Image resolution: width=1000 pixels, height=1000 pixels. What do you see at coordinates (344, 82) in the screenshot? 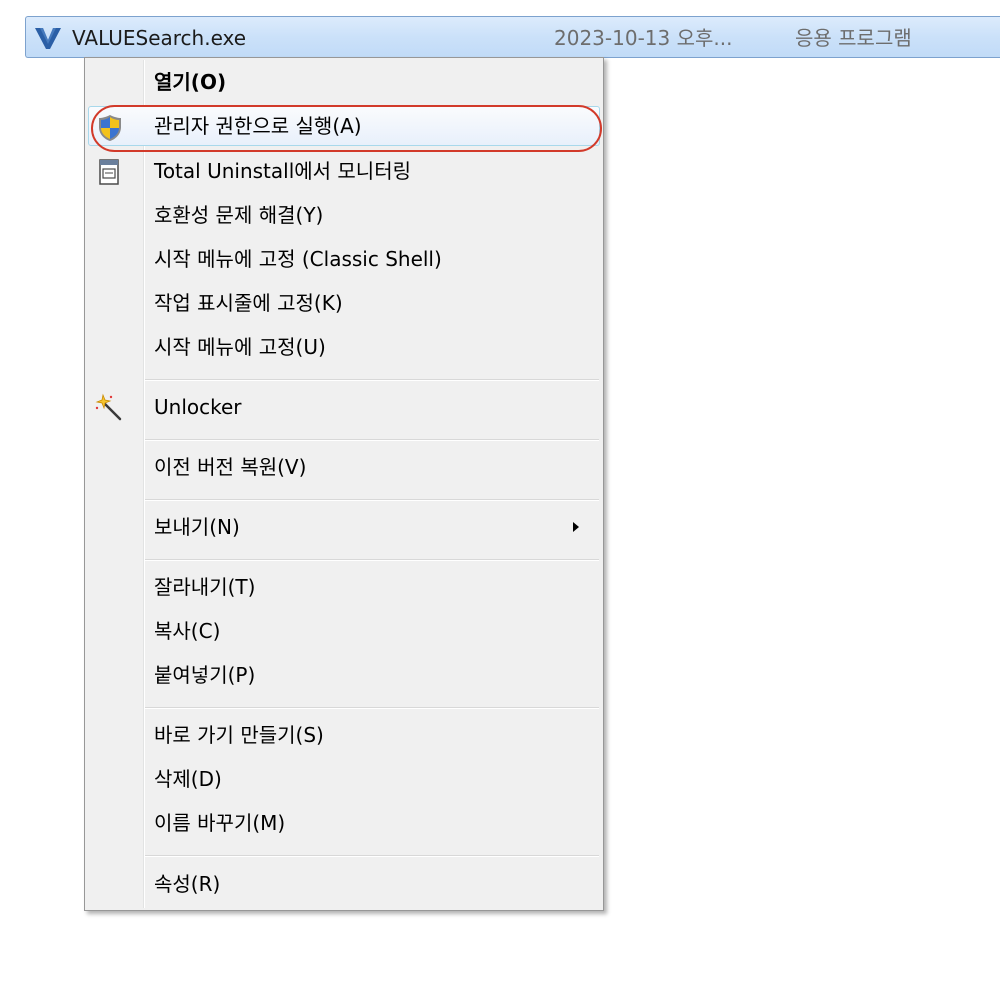
I see `menu-item-open: 열기(O)` at bounding box center [344, 82].